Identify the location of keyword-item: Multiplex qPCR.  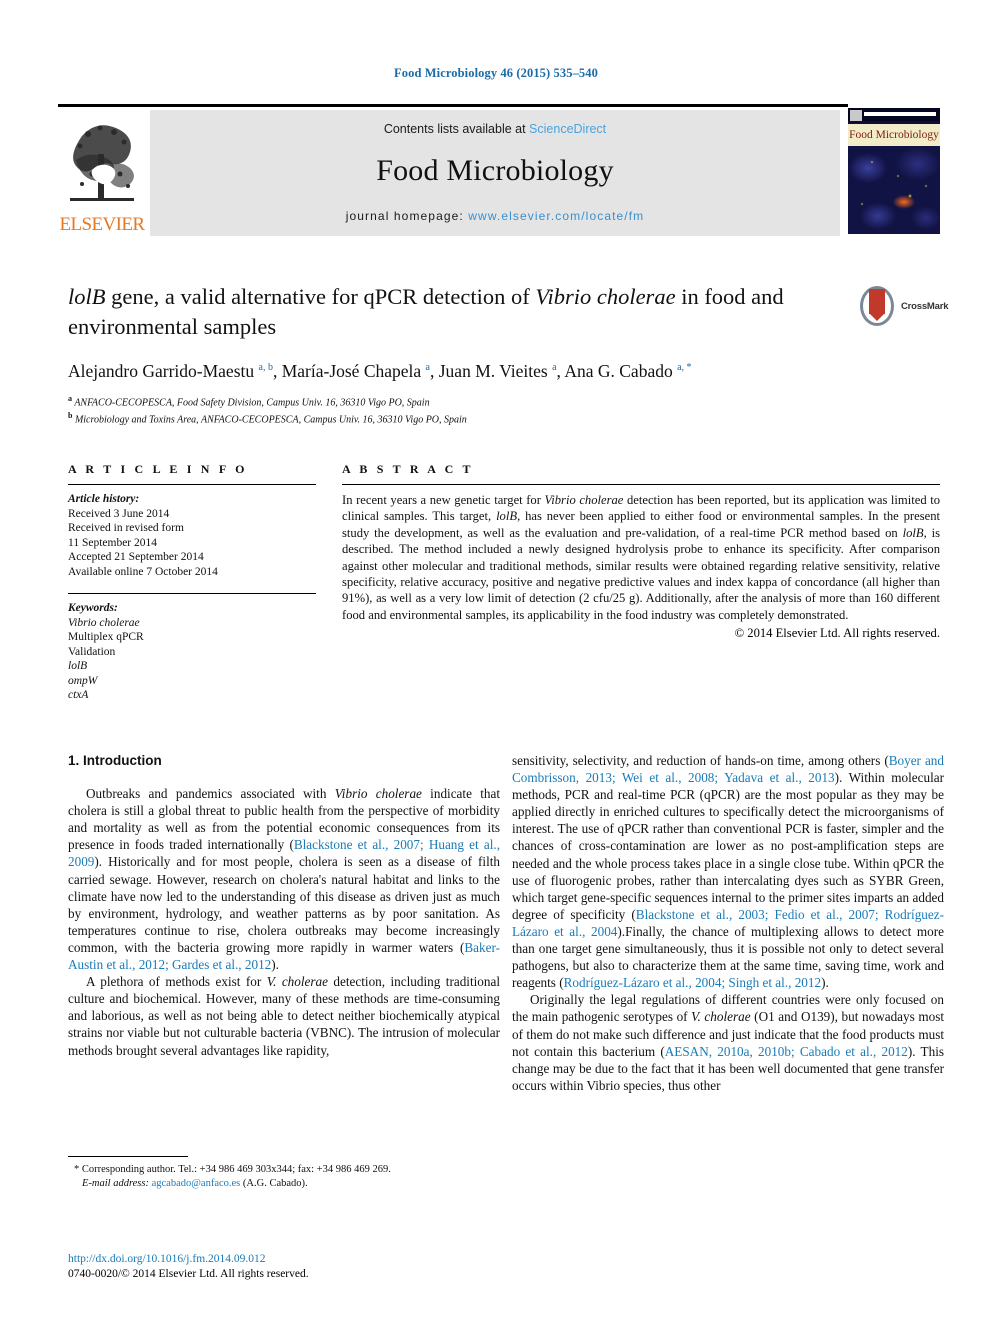
(106, 637).